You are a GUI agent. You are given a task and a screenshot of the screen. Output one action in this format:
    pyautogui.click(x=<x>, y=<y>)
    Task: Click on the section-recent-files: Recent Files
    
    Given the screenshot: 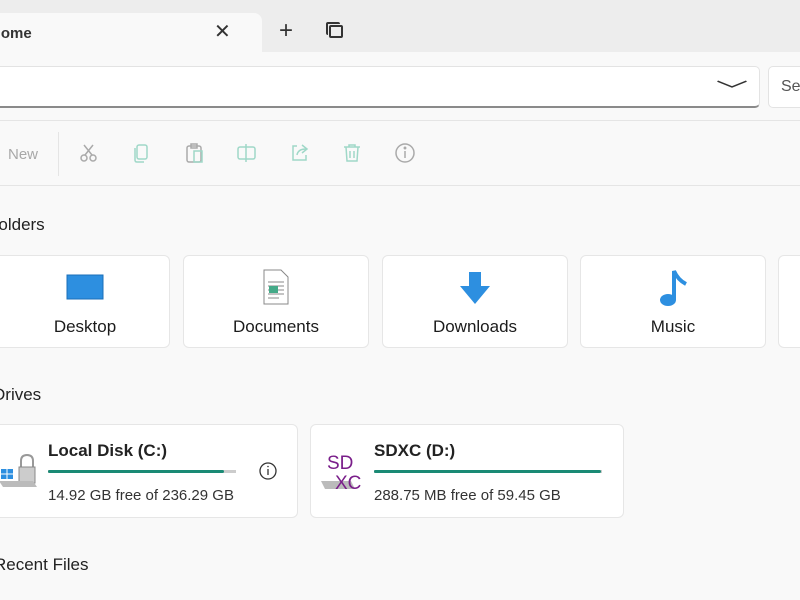 What is the action you would take?
    pyautogui.click(x=44, y=564)
    